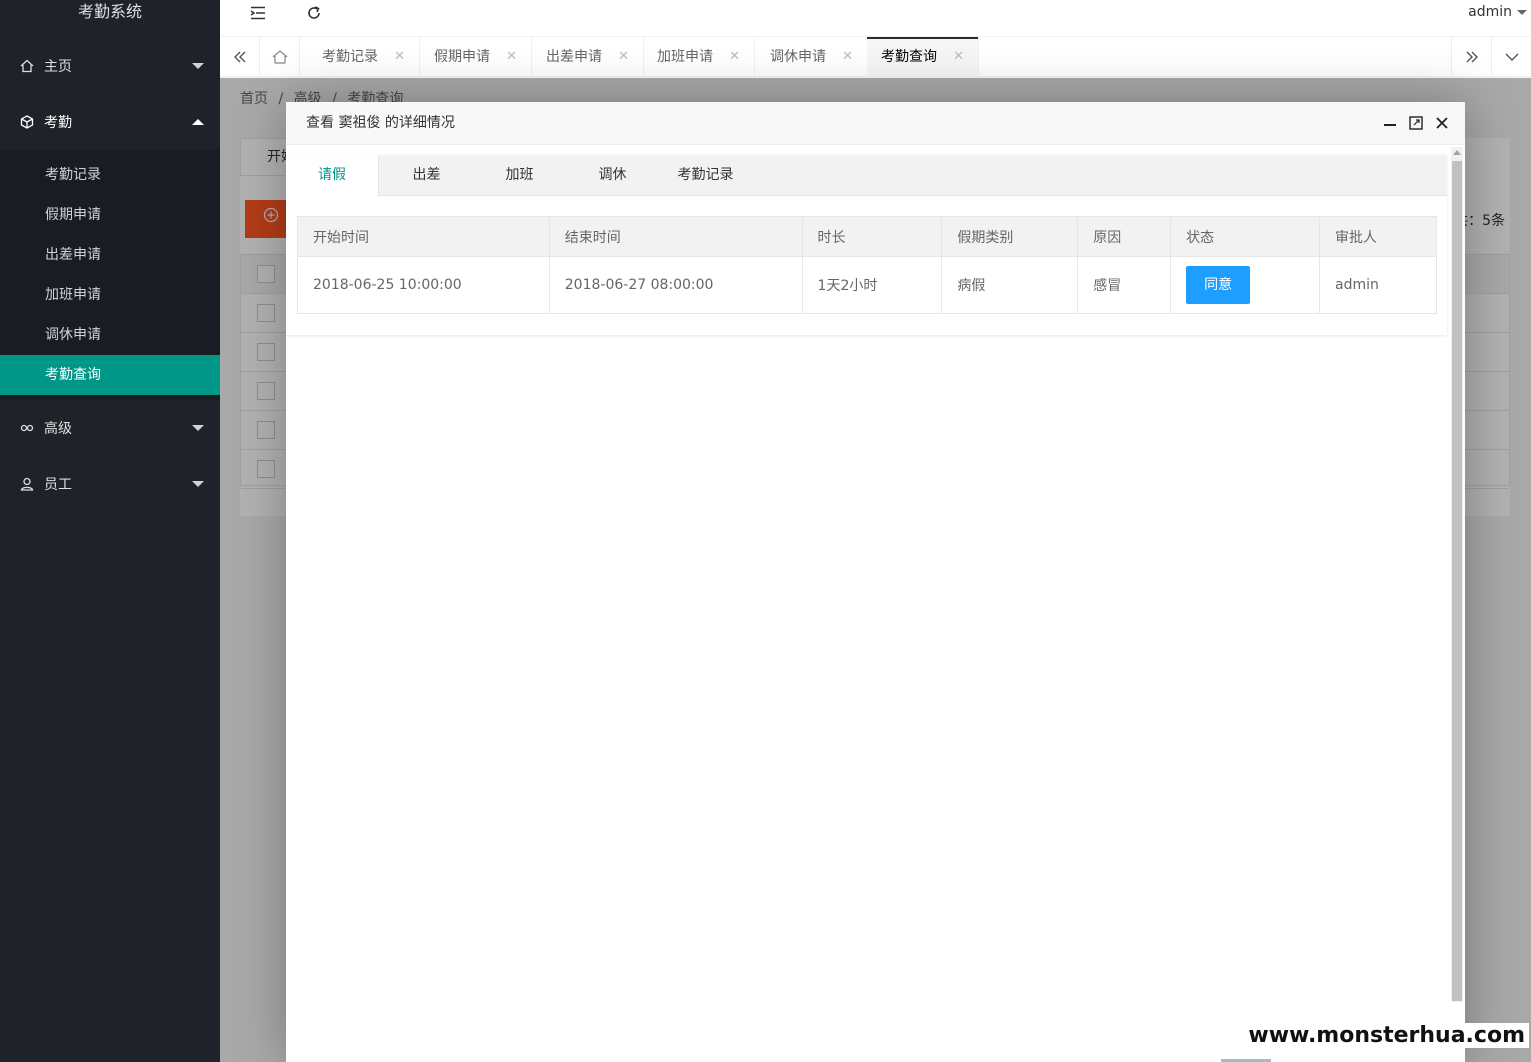 The image size is (1531, 1062). Describe the element at coordinates (1511, 57) in the screenshot. I see `tabs-menu-chevron-down-icon` at that location.